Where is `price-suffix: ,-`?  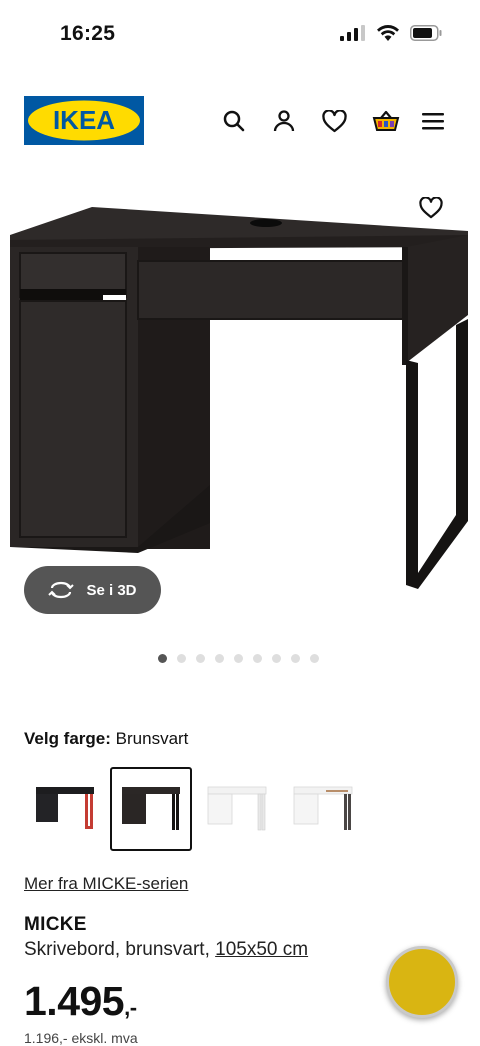 price-suffix: ,- is located at coordinates (130, 1007).